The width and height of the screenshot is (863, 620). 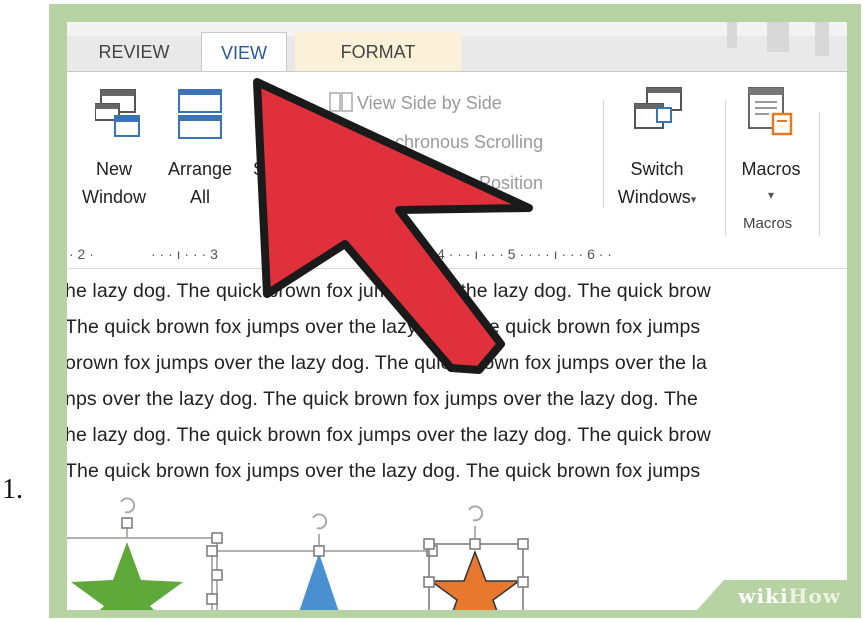 What do you see at coordinates (12, 489) in the screenshot?
I see `step-number: 1.` at bounding box center [12, 489].